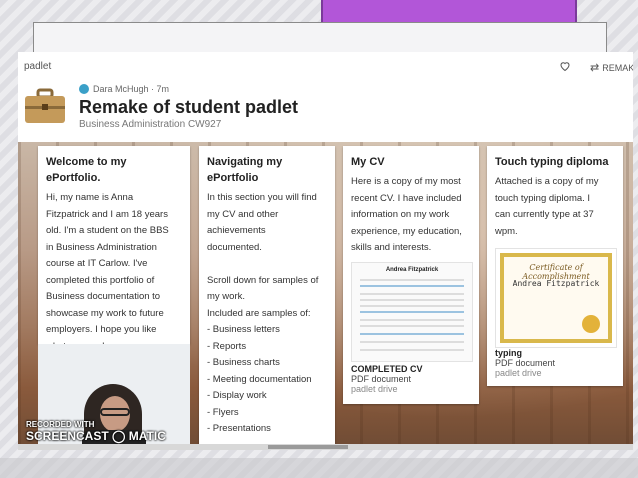 This screenshot has width=638, height=478. I want to click on watermark-line2: SCREENCAST ◯ MATIC, so click(96, 436).